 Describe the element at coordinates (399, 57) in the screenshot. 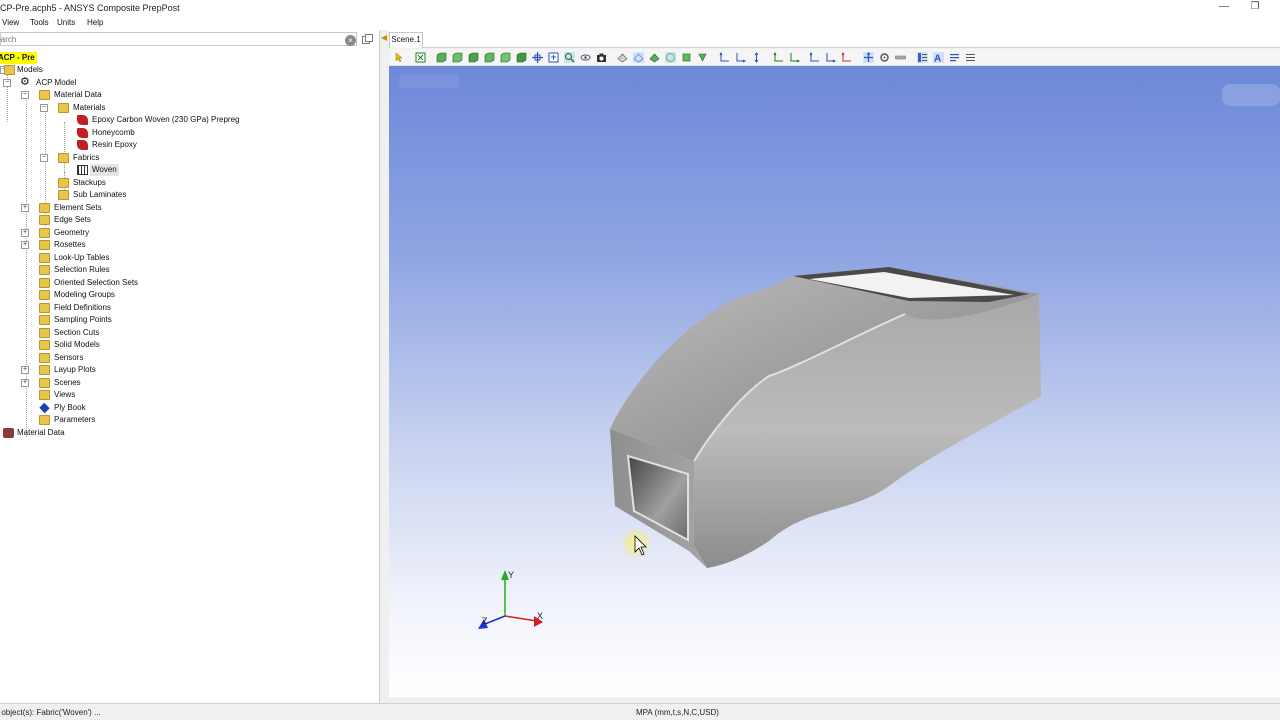

I see `select-icon` at that location.